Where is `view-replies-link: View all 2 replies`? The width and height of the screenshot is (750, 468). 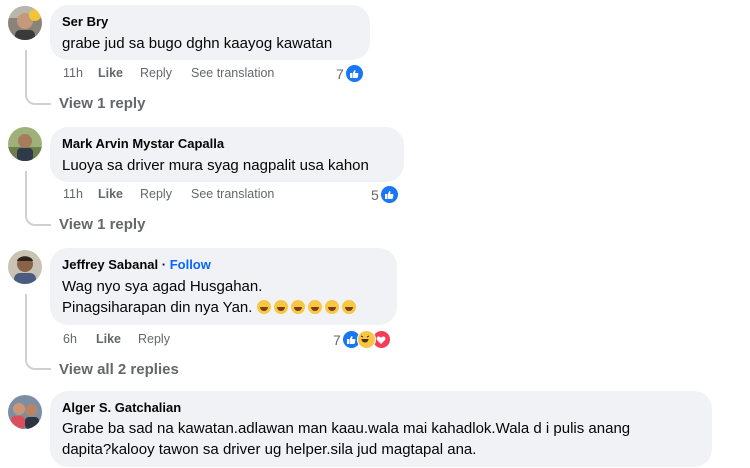 view-replies-link: View all 2 replies is located at coordinates (119, 369).